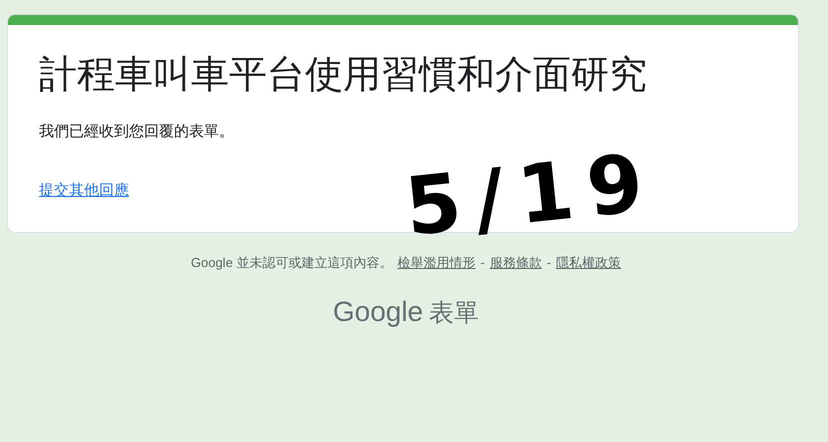 The height and width of the screenshot is (442, 828). What do you see at coordinates (516, 262) in the screenshot?
I see `footer-link: 服務條款` at bounding box center [516, 262].